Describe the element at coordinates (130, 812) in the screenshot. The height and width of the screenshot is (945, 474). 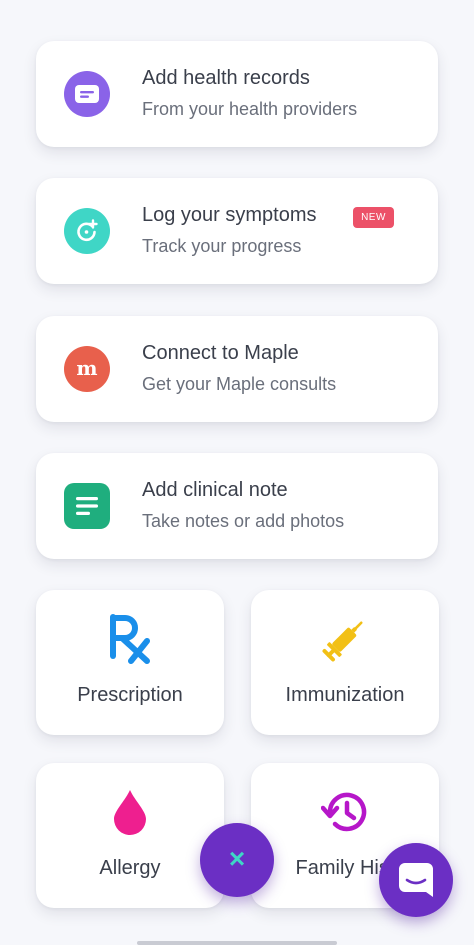
I see `drop-icon` at that location.